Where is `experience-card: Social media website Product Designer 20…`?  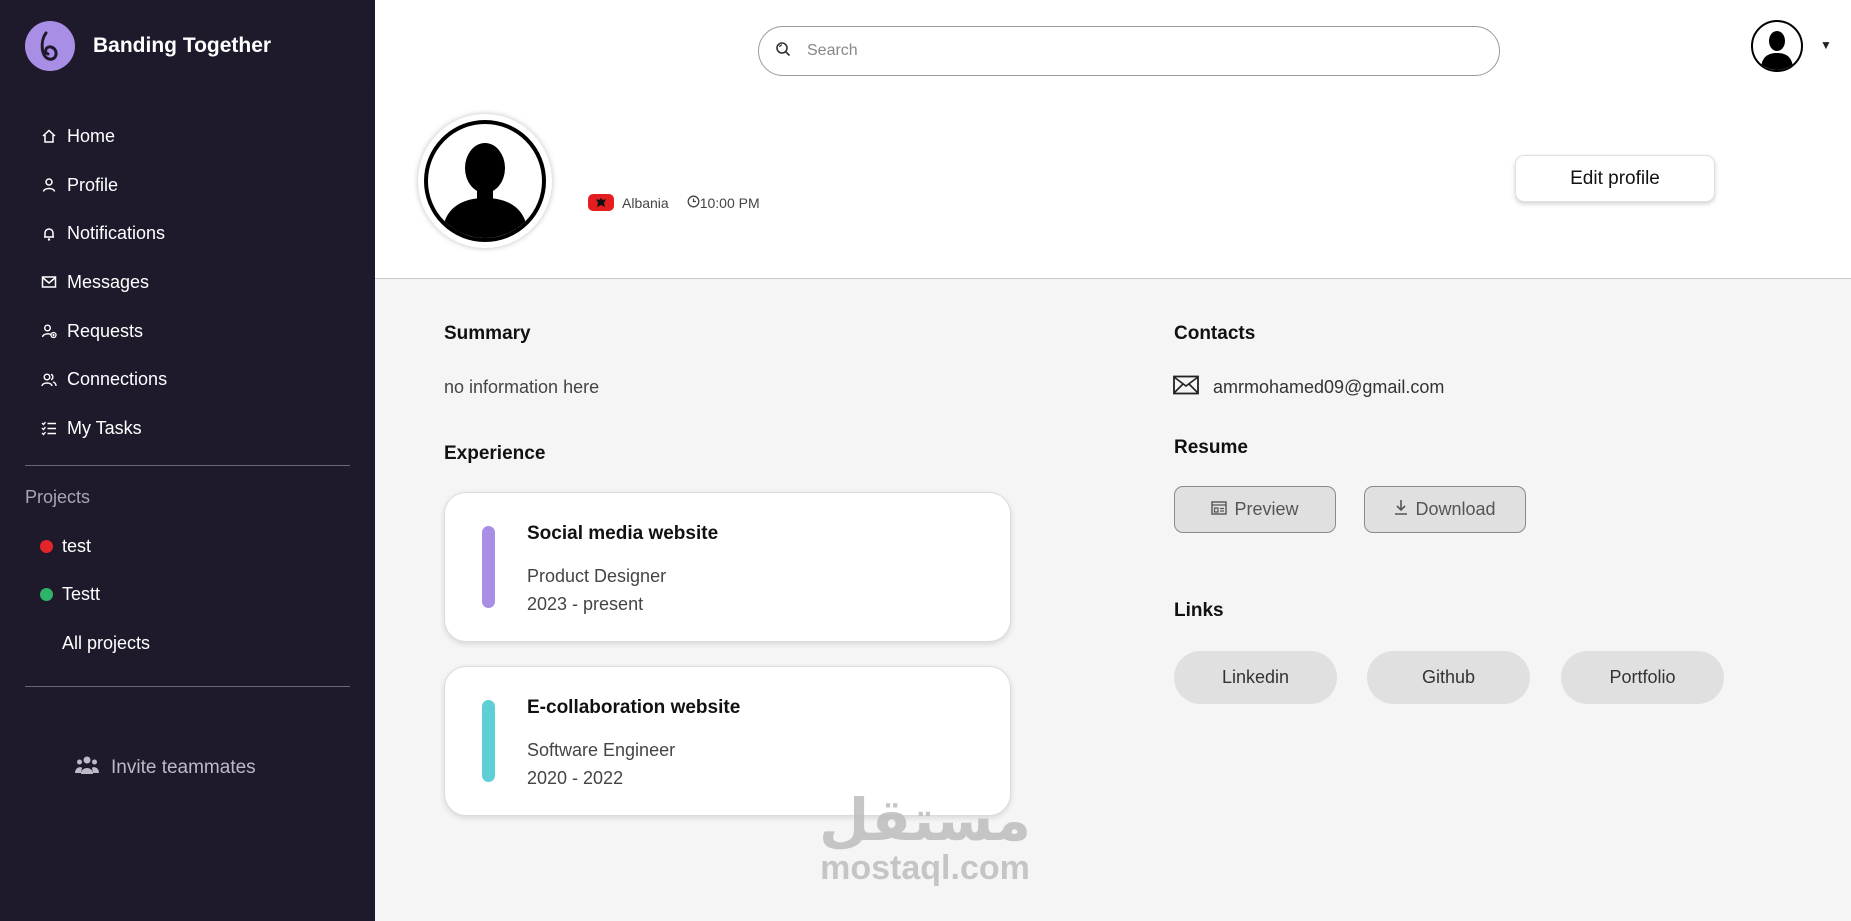
experience-card: Social media website Product Designer 20… is located at coordinates (727, 567).